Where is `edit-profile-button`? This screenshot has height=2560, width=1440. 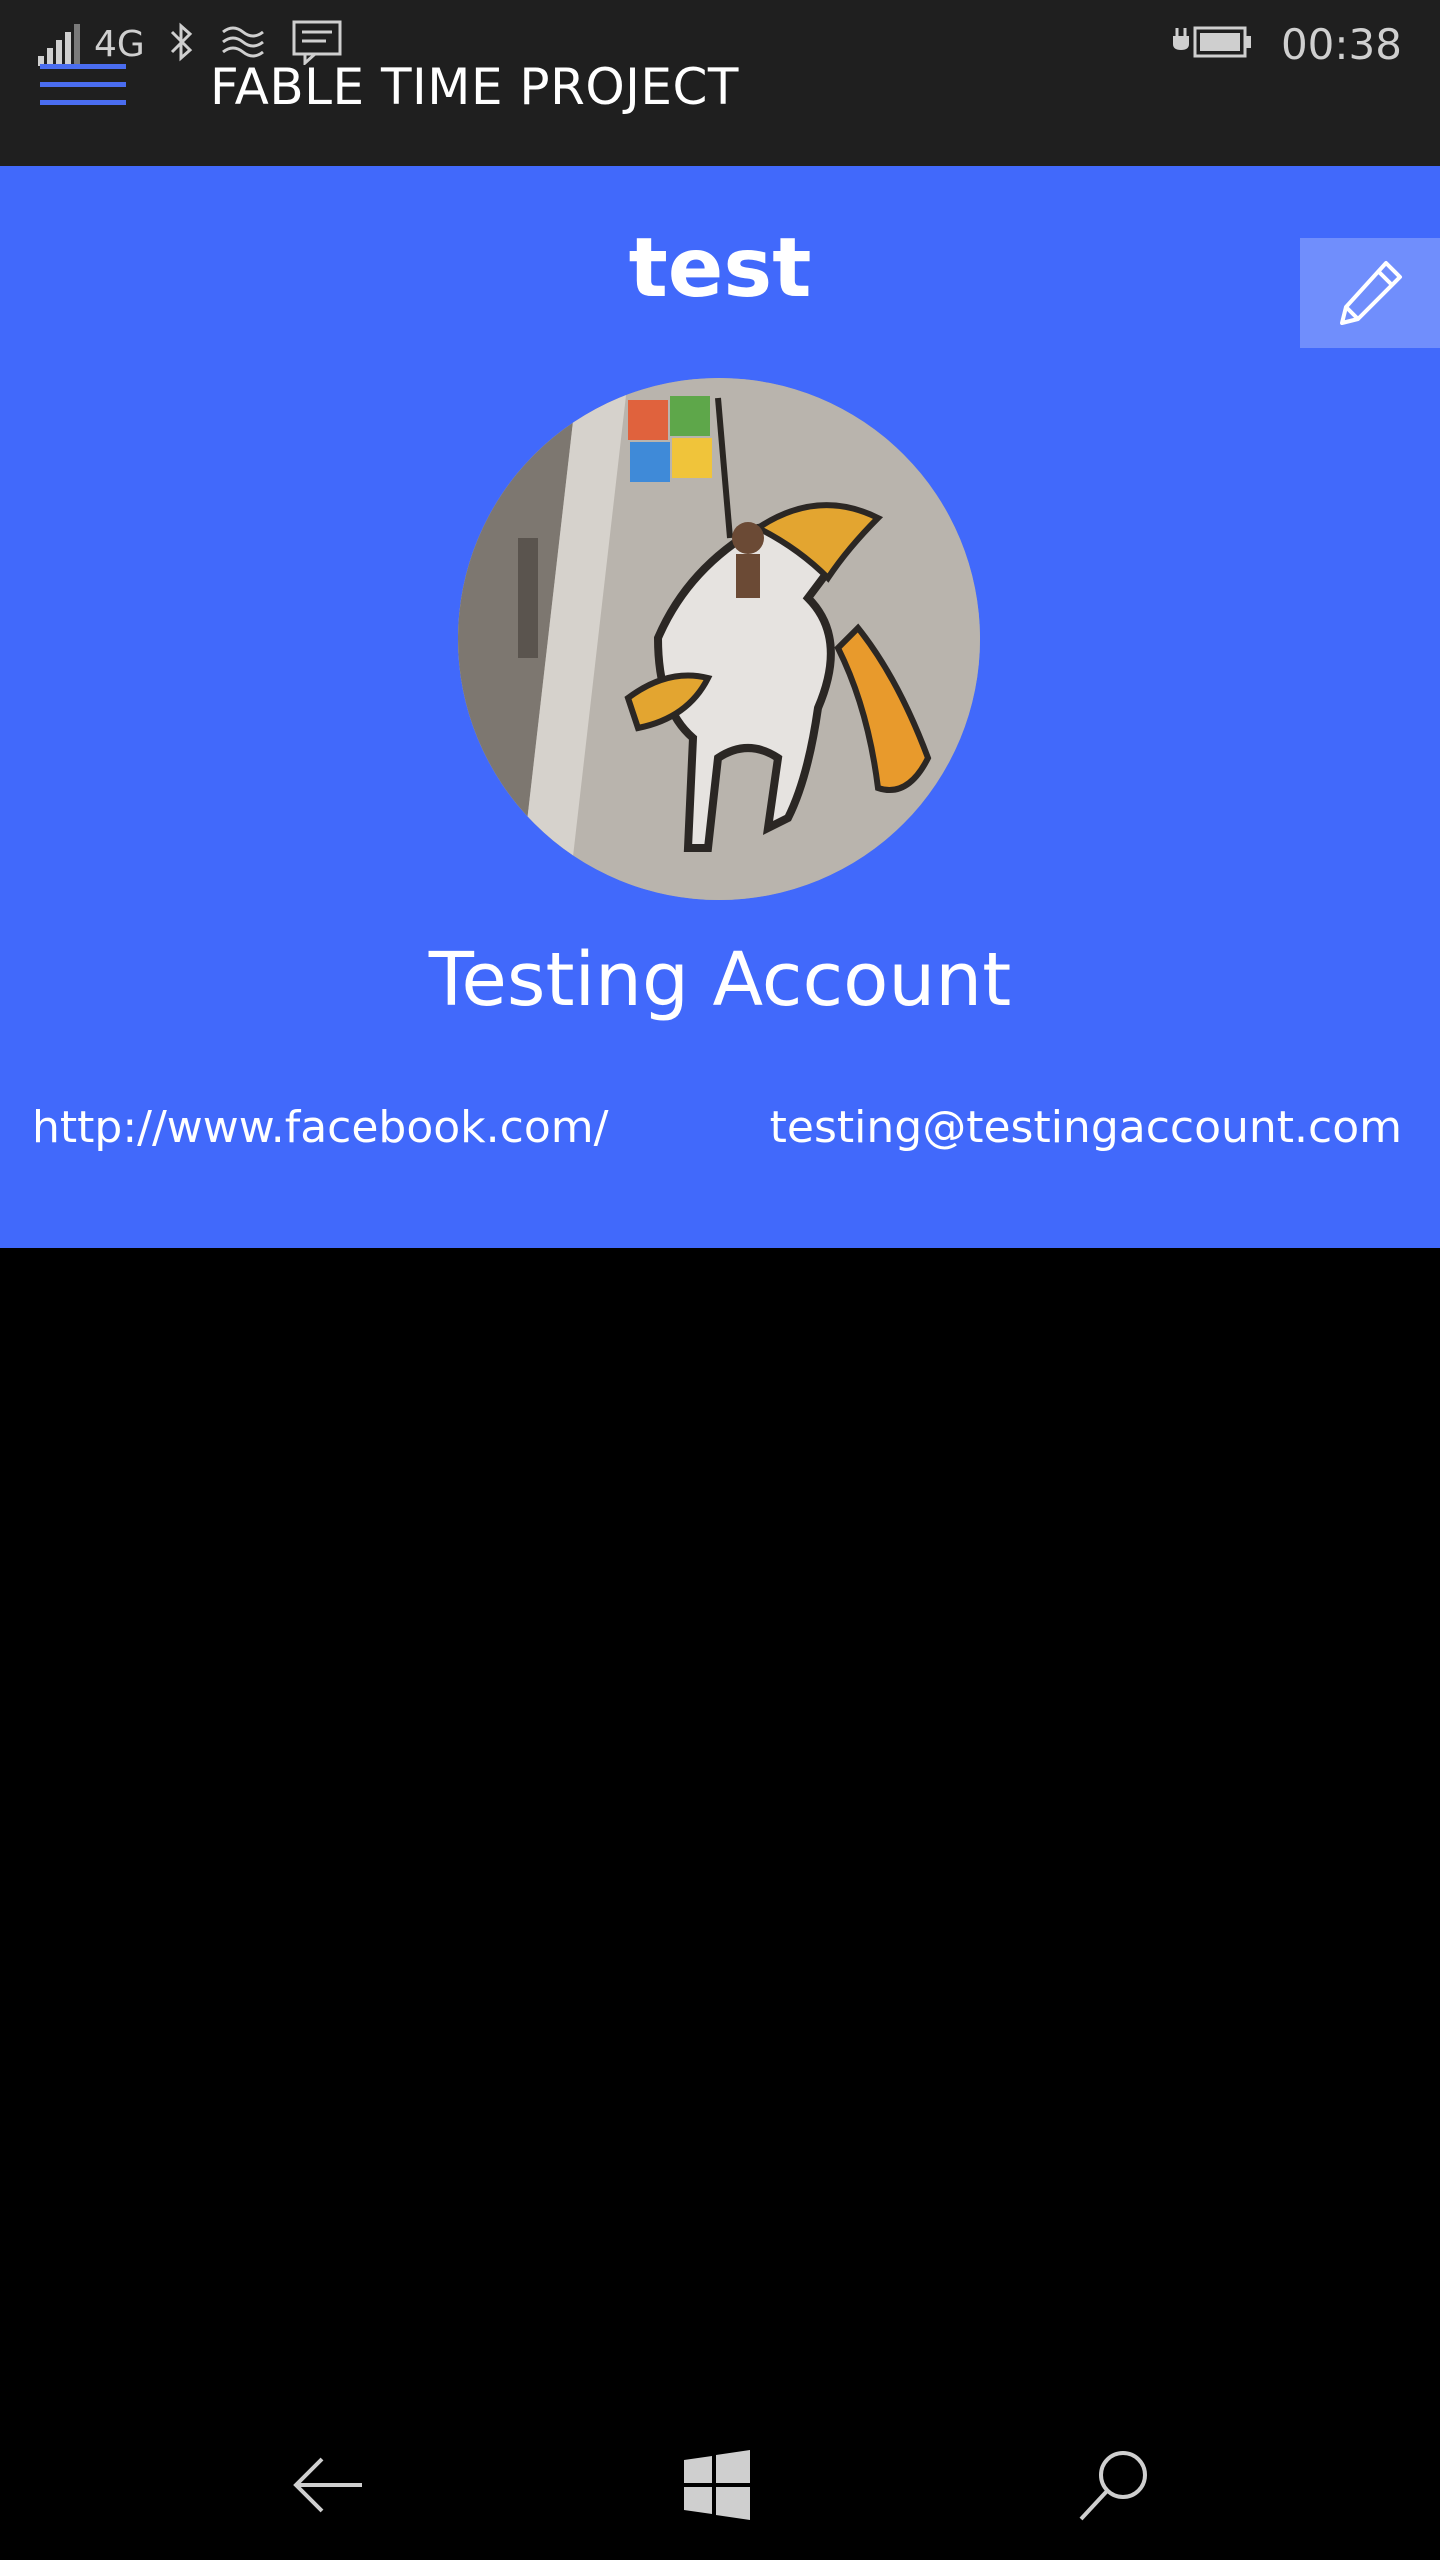
edit-profile-button is located at coordinates (1370, 293).